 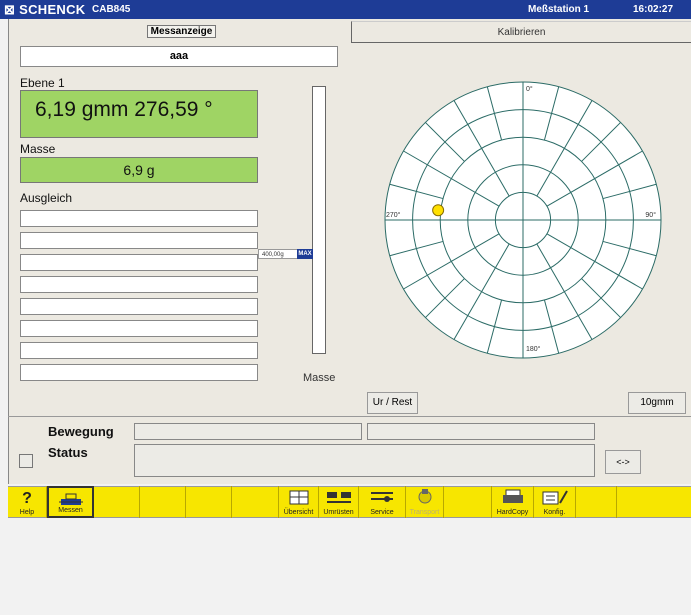 I want to click on toggle-arrows-button: <->, so click(x=623, y=462).